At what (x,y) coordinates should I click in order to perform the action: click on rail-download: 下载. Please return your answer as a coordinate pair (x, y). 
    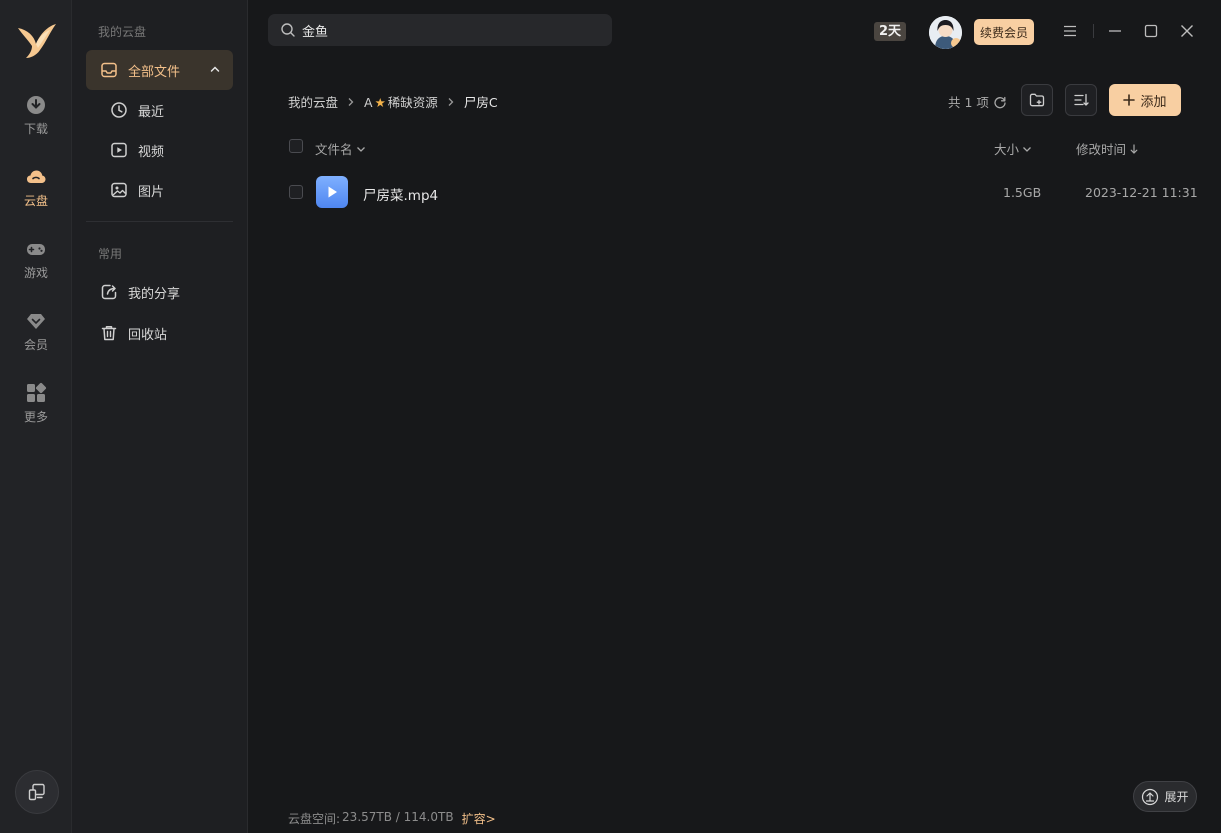
    Looking at the image, I should click on (36, 122).